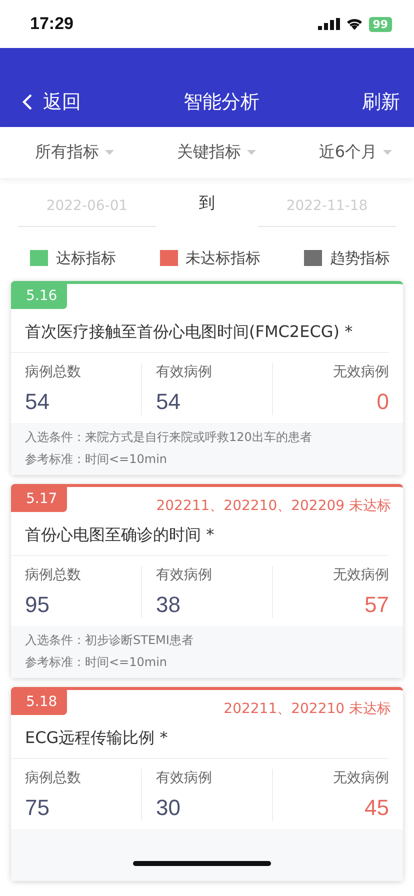 This screenshot has width=414, height=896. Describe the element at coordinates (216, 152) in the screenshot. I see `filter-dropdown: 关键指标` at that location.